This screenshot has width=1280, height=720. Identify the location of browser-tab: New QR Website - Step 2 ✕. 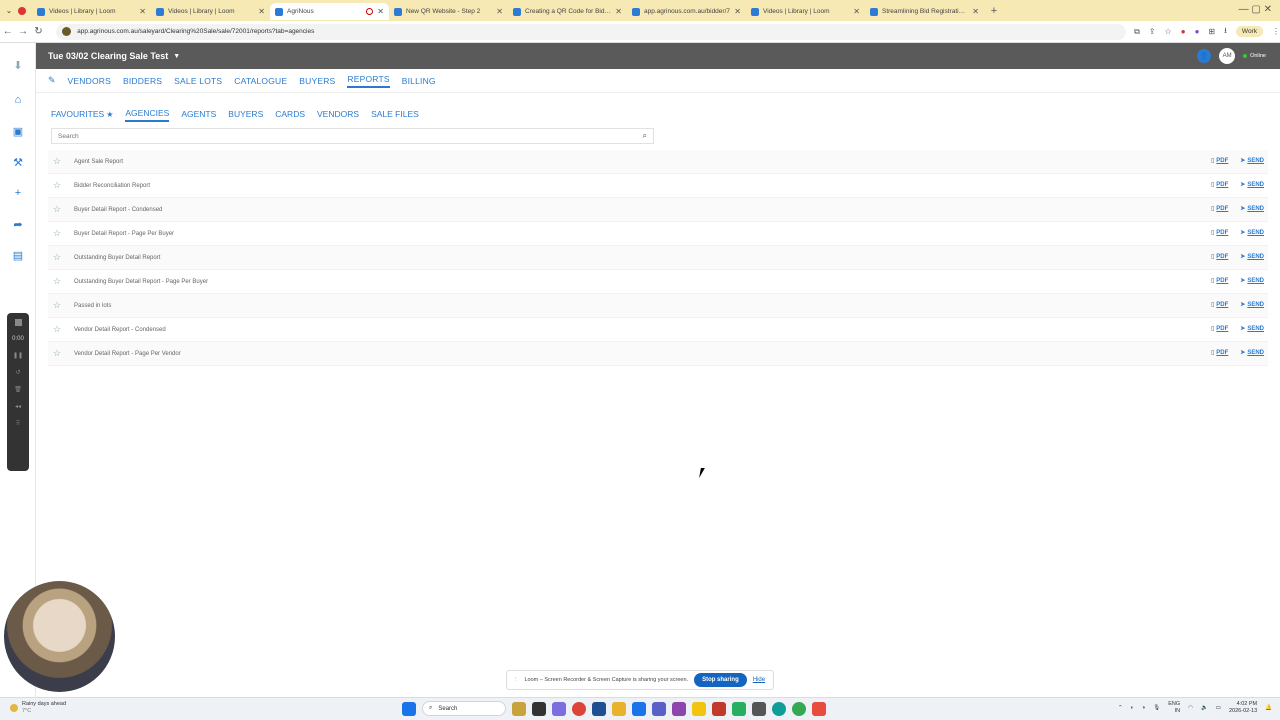
(448, 11).